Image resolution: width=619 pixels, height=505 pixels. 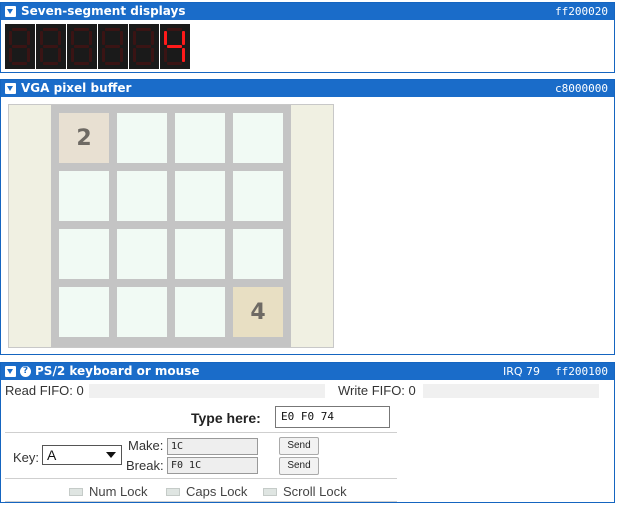 I want to click on num-lock-indicator: Num Lock, so click(x=108, y=491).